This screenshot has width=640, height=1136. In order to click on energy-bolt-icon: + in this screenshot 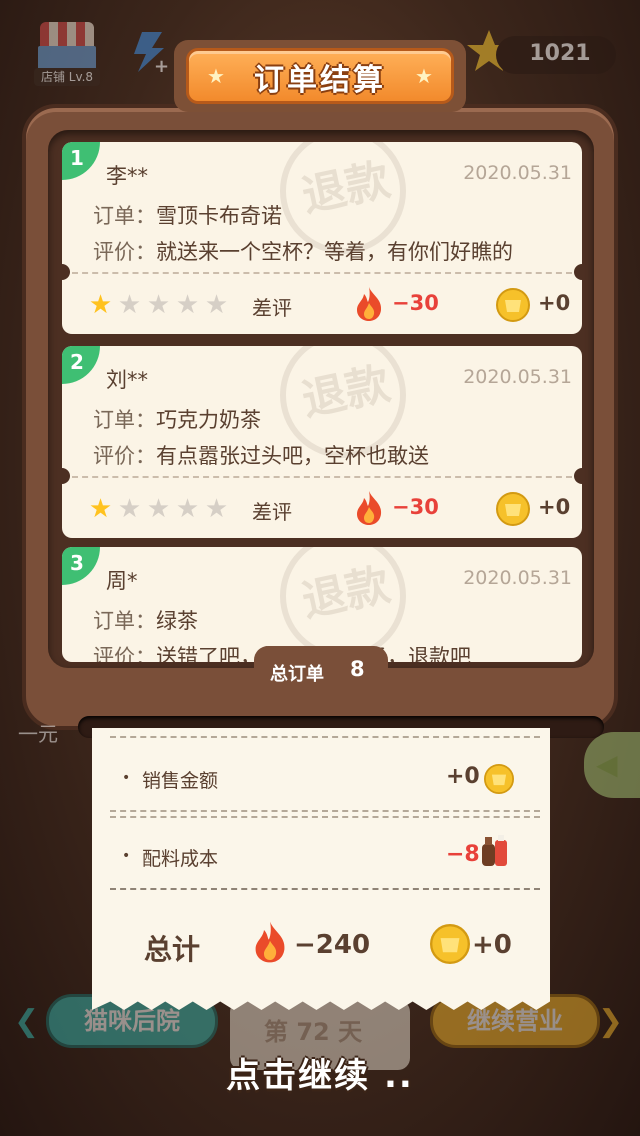, I will do `click(151, 53)`.